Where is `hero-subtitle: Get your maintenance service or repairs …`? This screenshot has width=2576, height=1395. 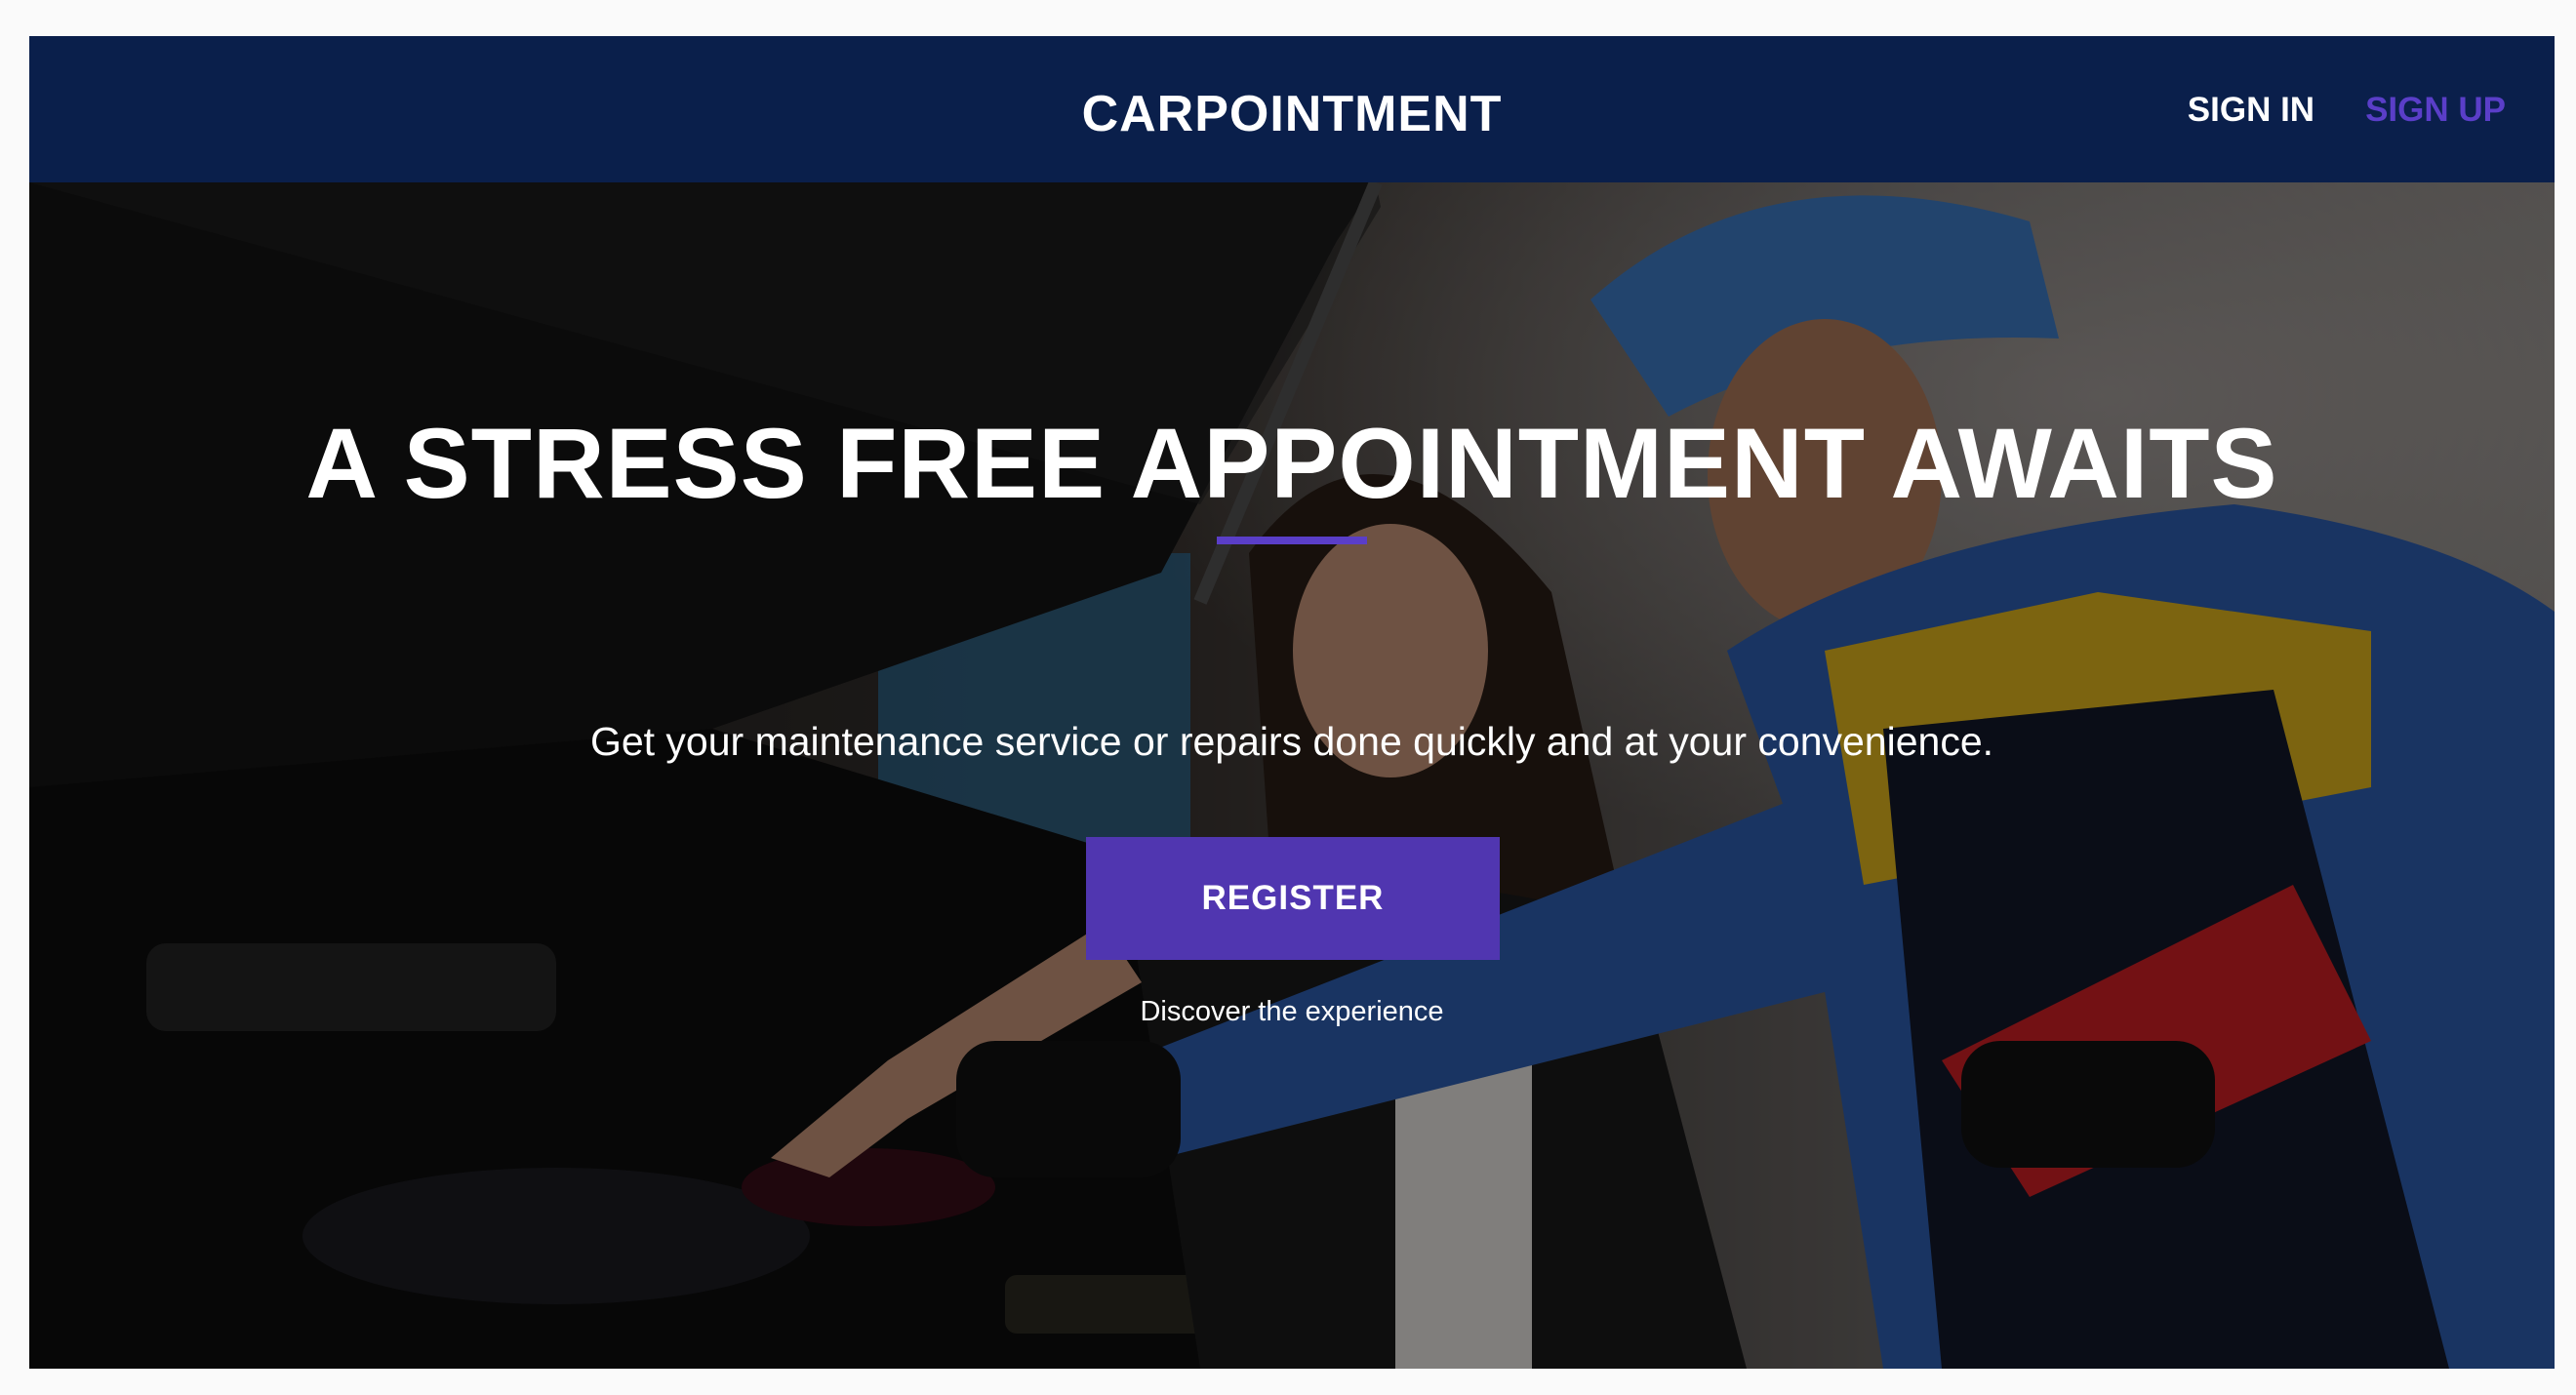
hero-subtitle: Get your maintenance service or repairs … is located at coordinates (1291, 741).